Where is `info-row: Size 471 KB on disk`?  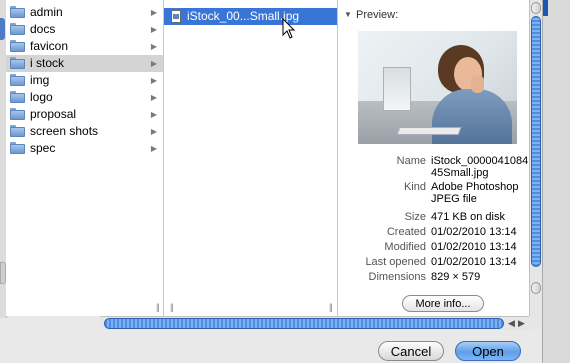
info-row: Size 471 KB on disk is located at coordinates (433, 218).